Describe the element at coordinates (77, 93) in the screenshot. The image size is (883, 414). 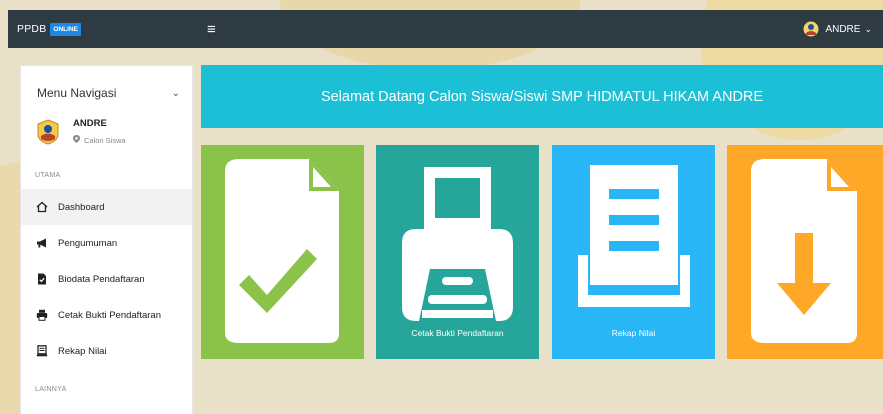
I see `sidebar-title: Menu Navigasi` at that location.